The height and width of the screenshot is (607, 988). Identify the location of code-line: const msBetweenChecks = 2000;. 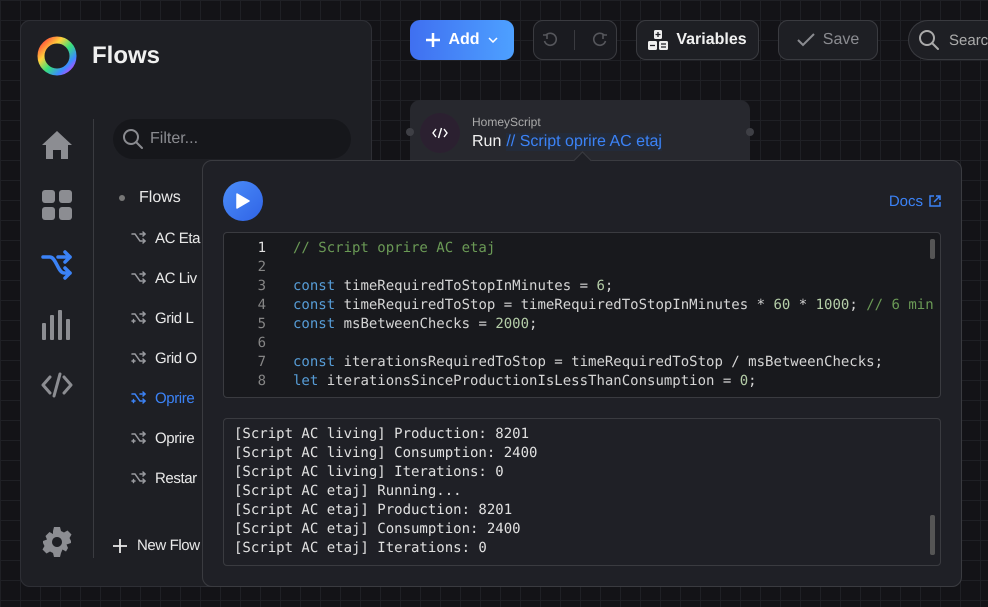
(415, 324).